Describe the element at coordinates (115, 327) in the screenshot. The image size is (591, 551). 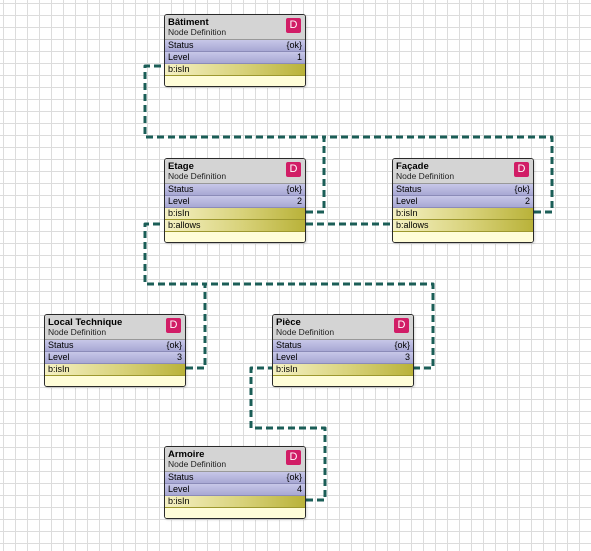
I see `node-header: Local Technique Node Definition D` at that location.